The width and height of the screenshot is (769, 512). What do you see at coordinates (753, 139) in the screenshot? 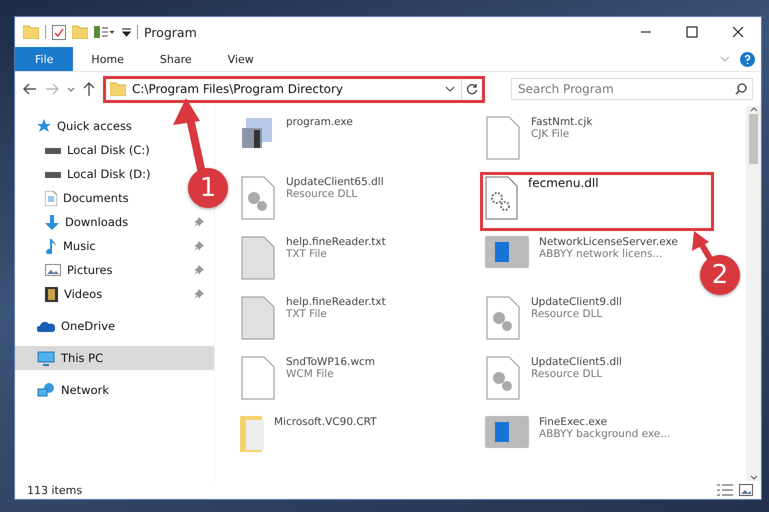
I see `scroll-thumb` at bounding box center [753, 139].